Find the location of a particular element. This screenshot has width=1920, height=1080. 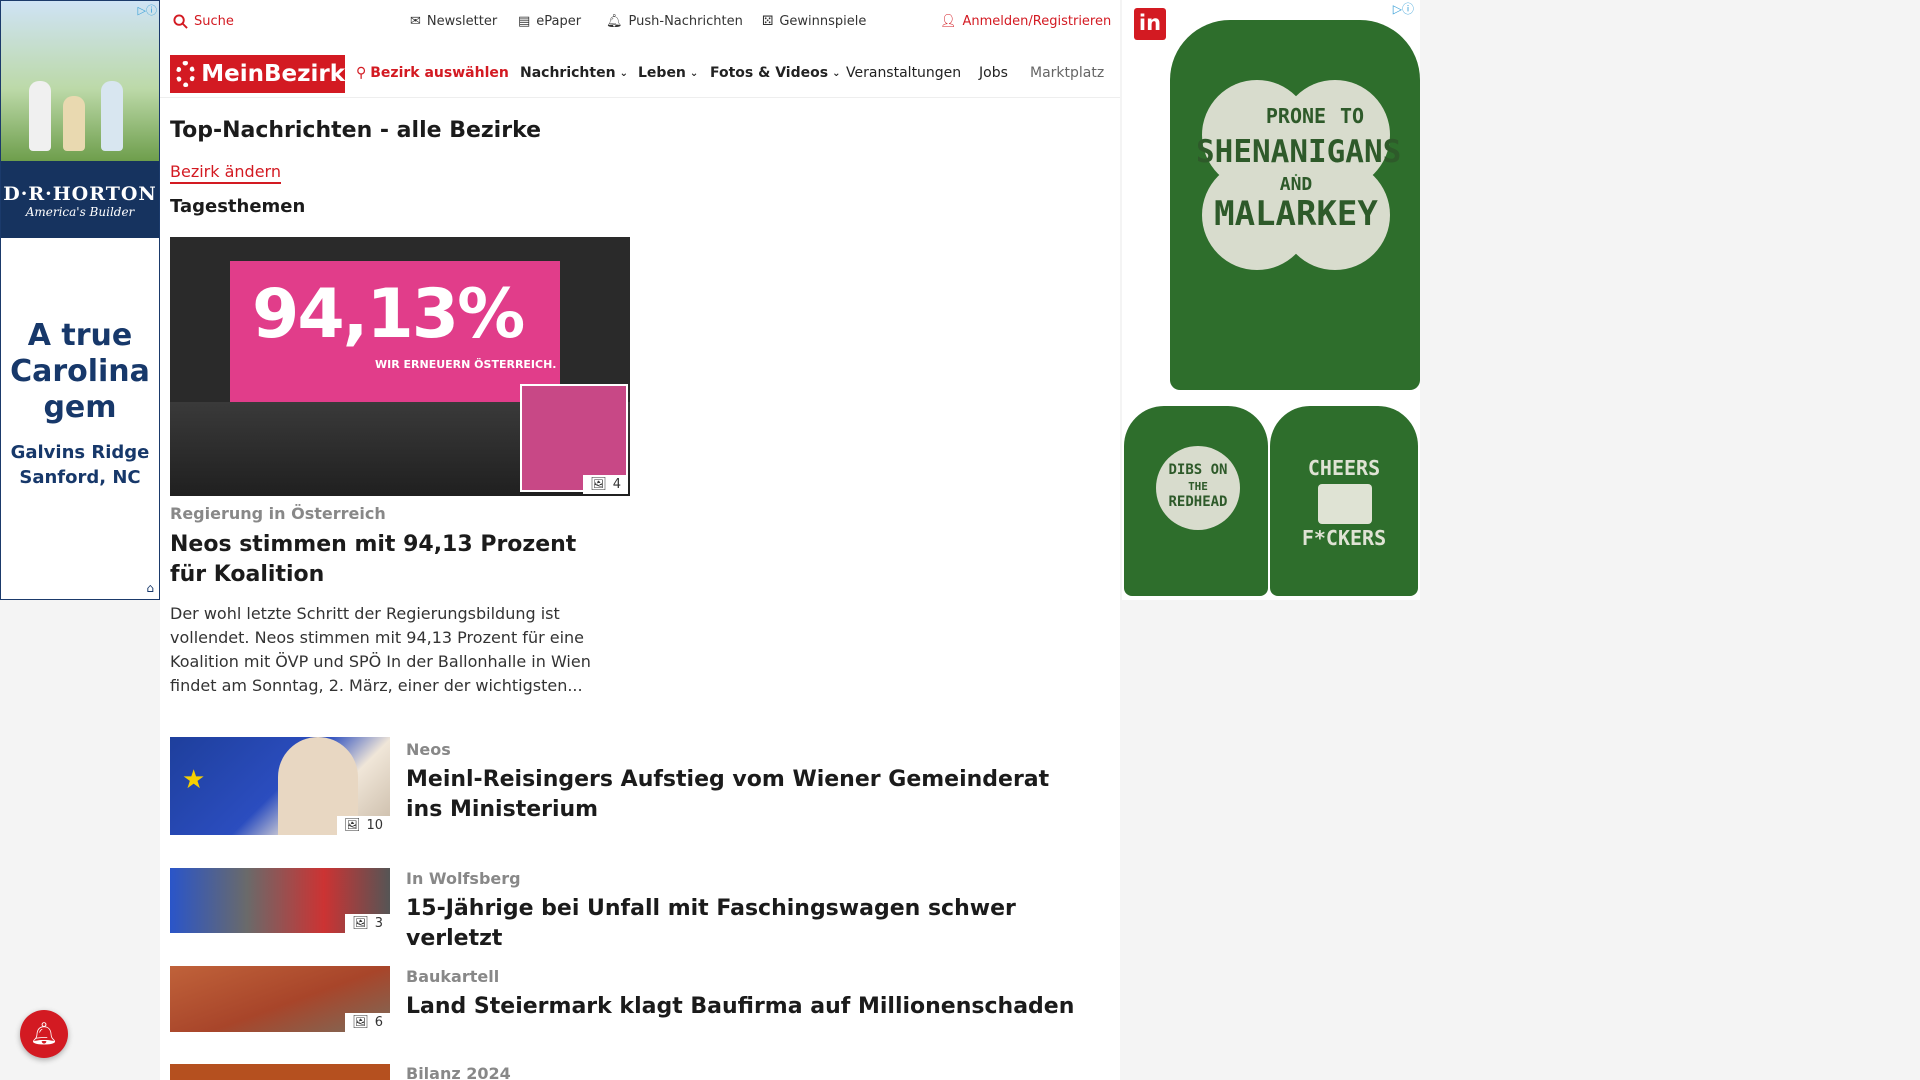

ad-brand-name: D·R·HORTON is located at coordinates (80, 194).